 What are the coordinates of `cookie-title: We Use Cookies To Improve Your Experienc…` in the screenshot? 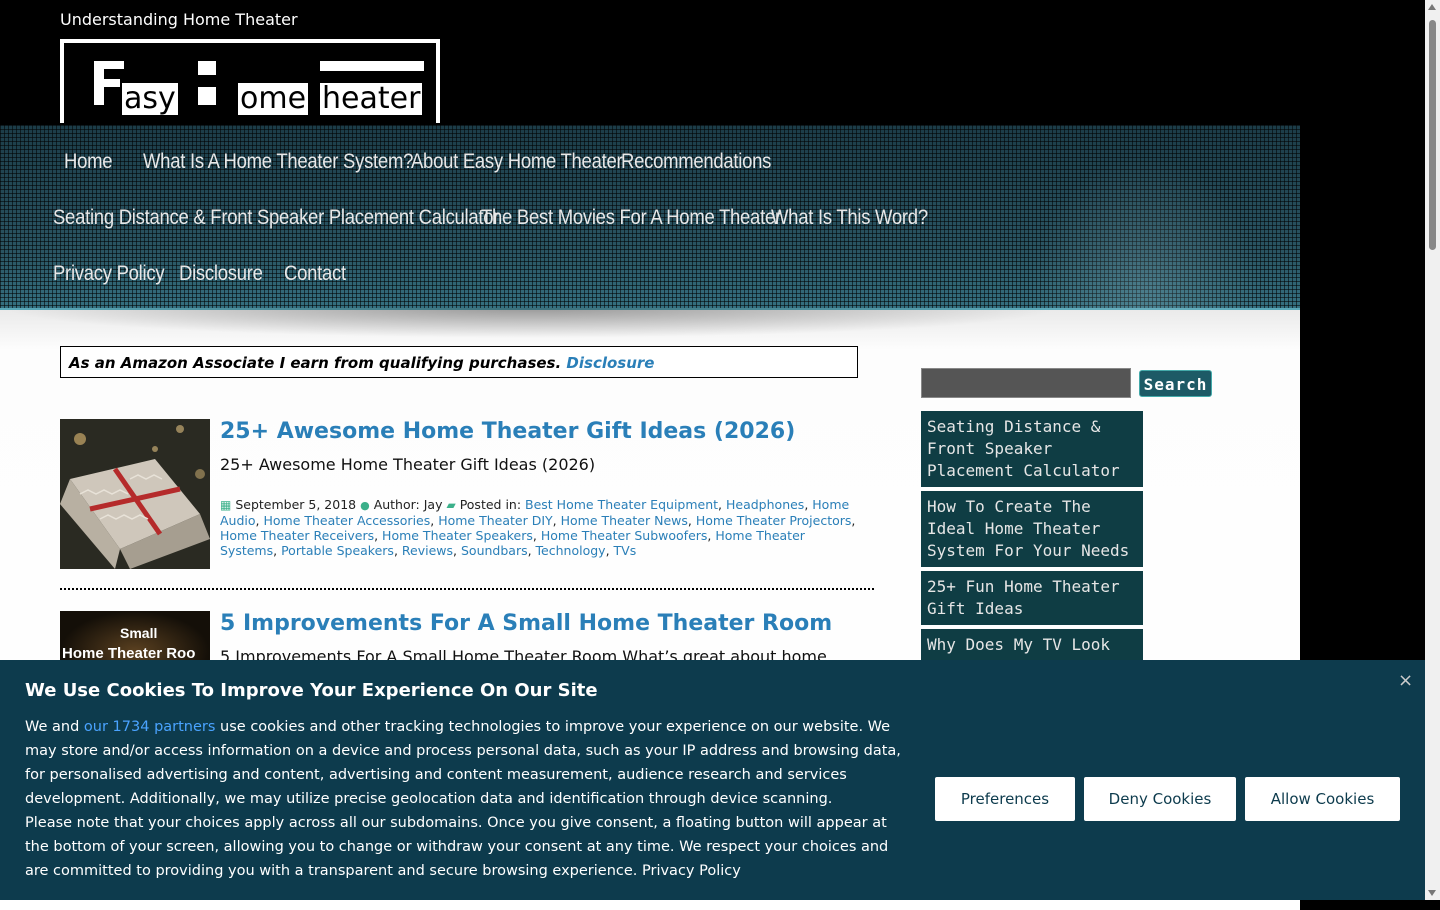 It's located at (311, 690).